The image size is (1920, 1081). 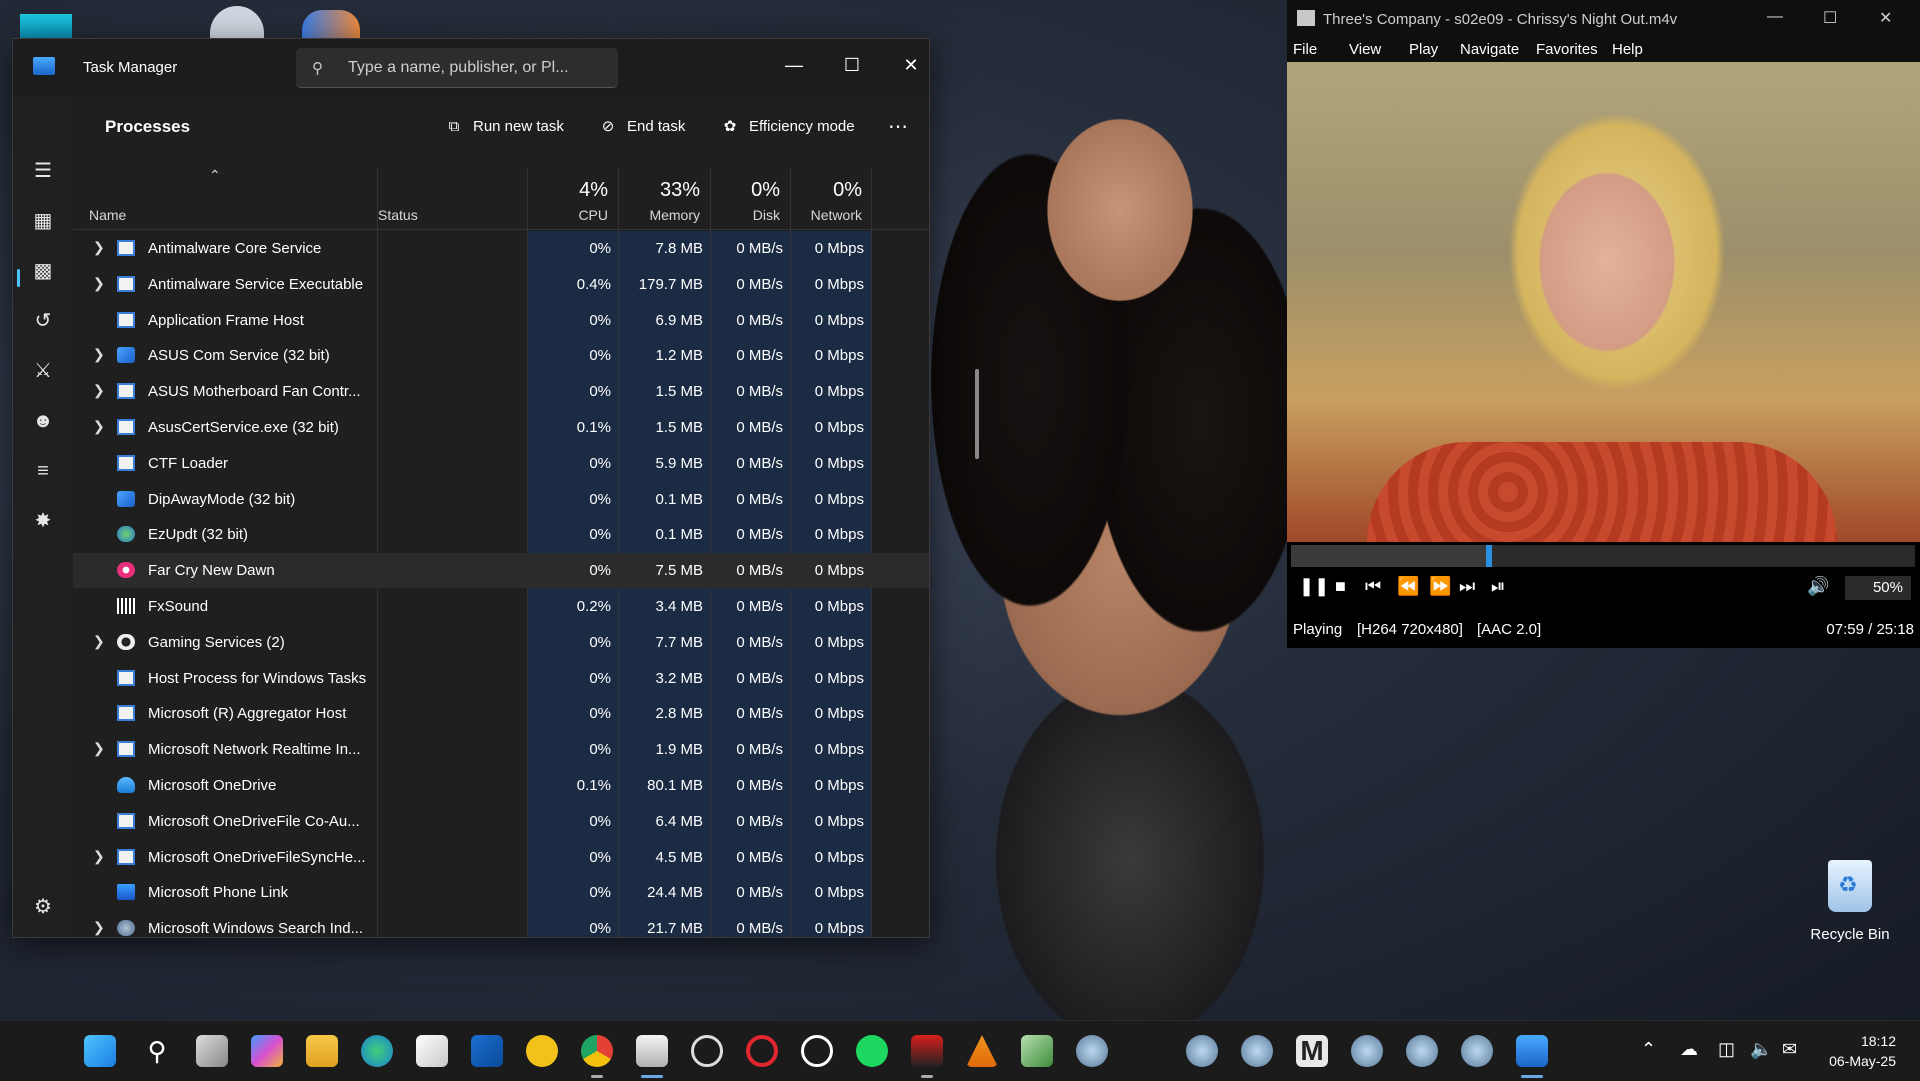 What do you see at coordinates (501, 463) in the screenshot?
I see `process-row: CTF Loader 0% 5.9 MB 0 MB/s 0 Mbps` at bounding box center [501, 463].